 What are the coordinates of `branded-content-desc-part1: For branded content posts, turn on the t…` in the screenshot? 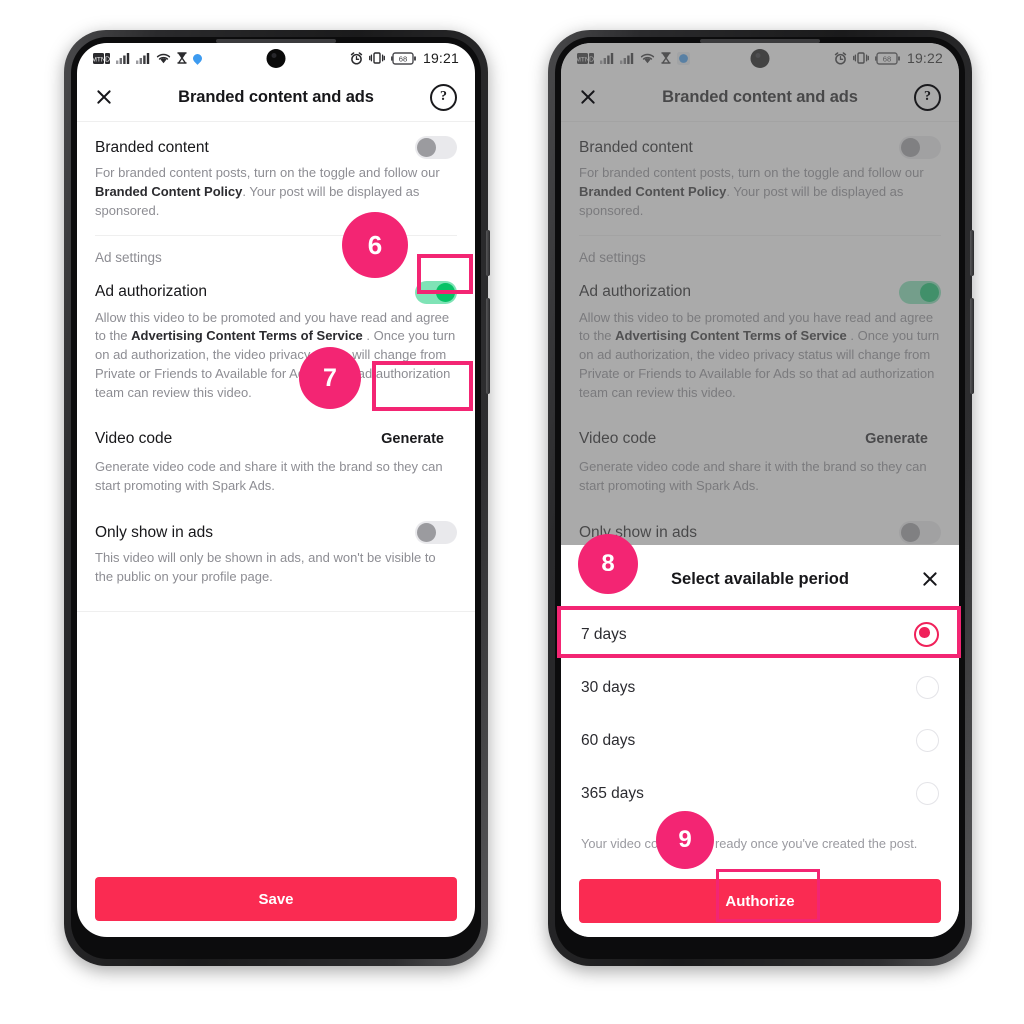 It's located at (267, 172).